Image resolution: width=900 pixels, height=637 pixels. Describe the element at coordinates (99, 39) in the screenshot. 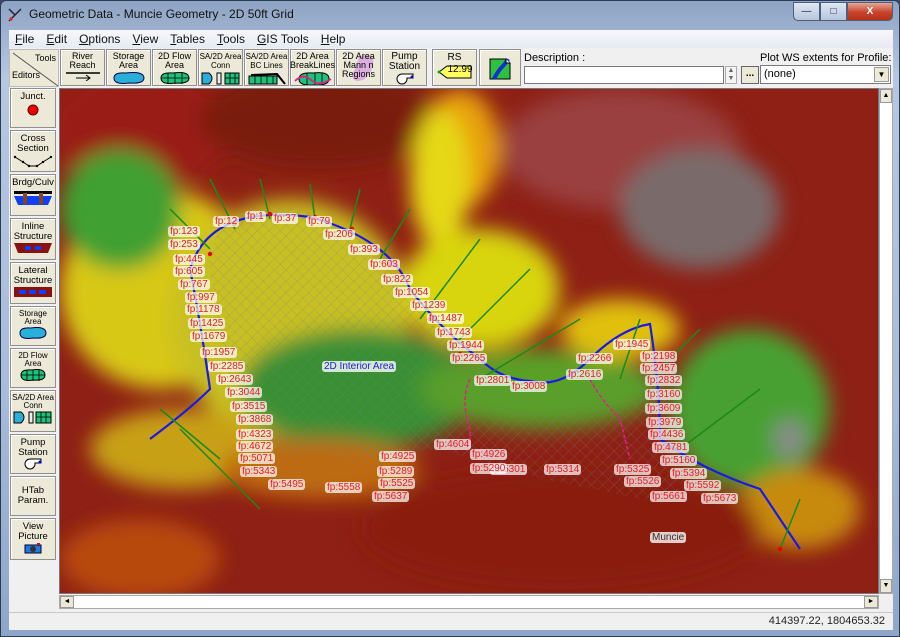

I see `menu-options: Options` at that location.